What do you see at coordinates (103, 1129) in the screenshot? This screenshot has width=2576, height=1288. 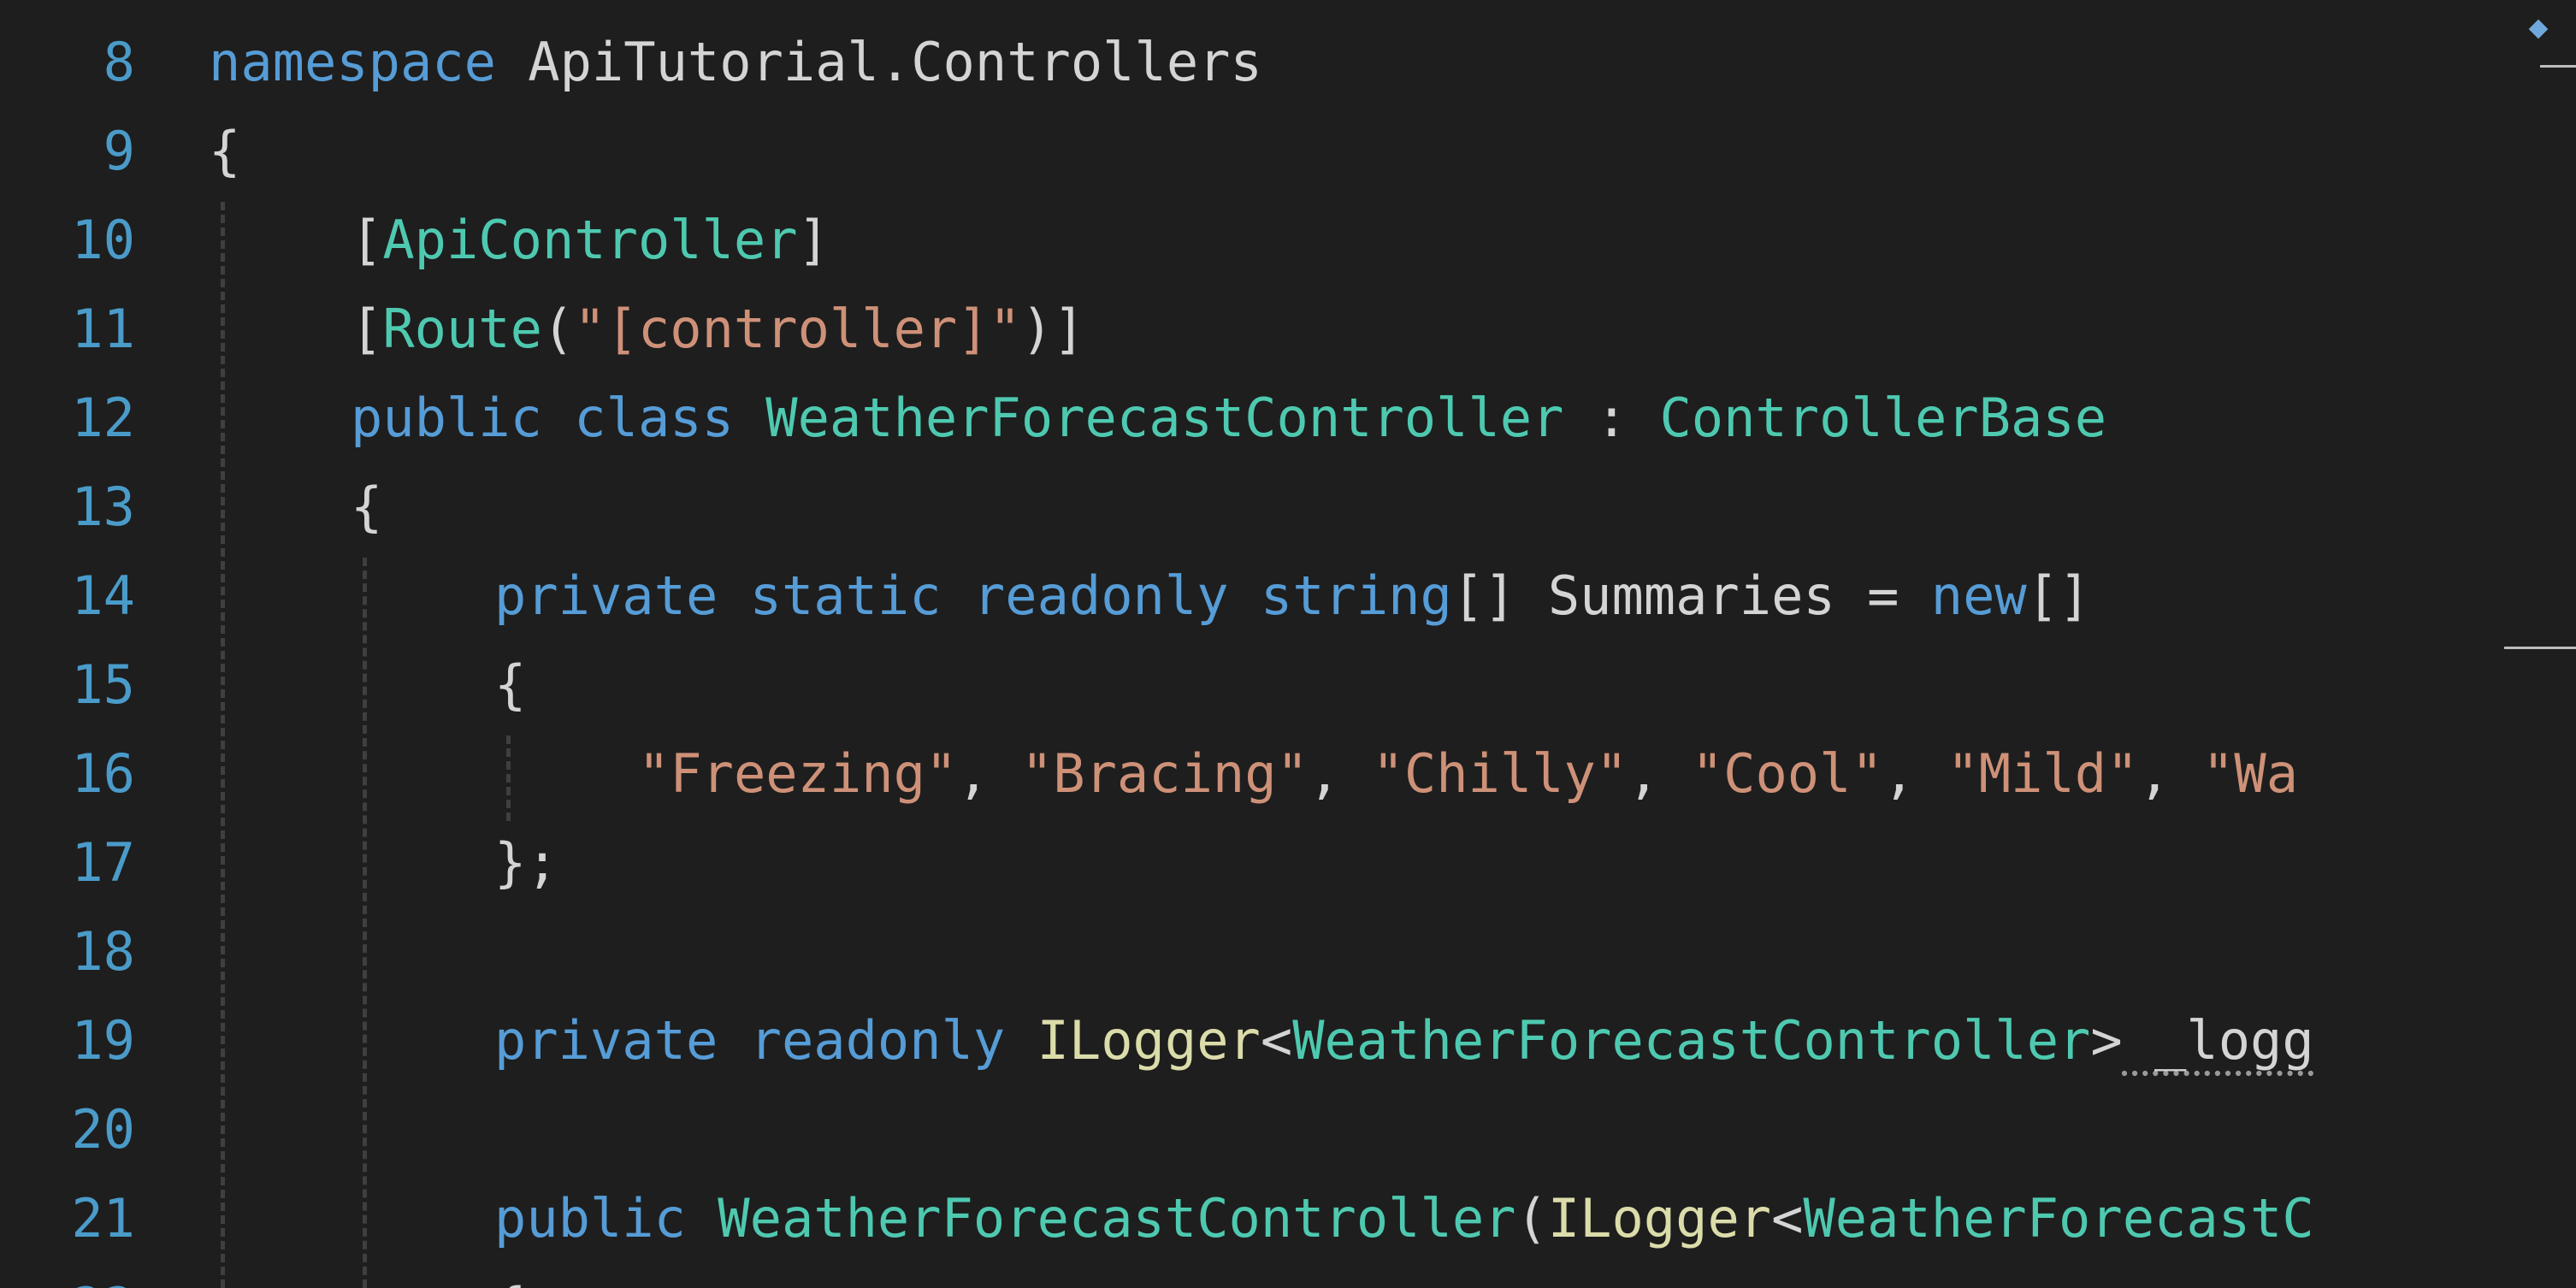 I see `line-number: 20` at bounding box center [103, 1129].